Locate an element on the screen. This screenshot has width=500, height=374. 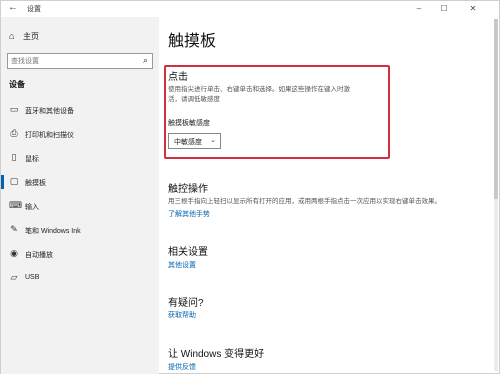
sidebar-item-autoplay: ◉ 自动播放 is located at coordinates (80, 254).